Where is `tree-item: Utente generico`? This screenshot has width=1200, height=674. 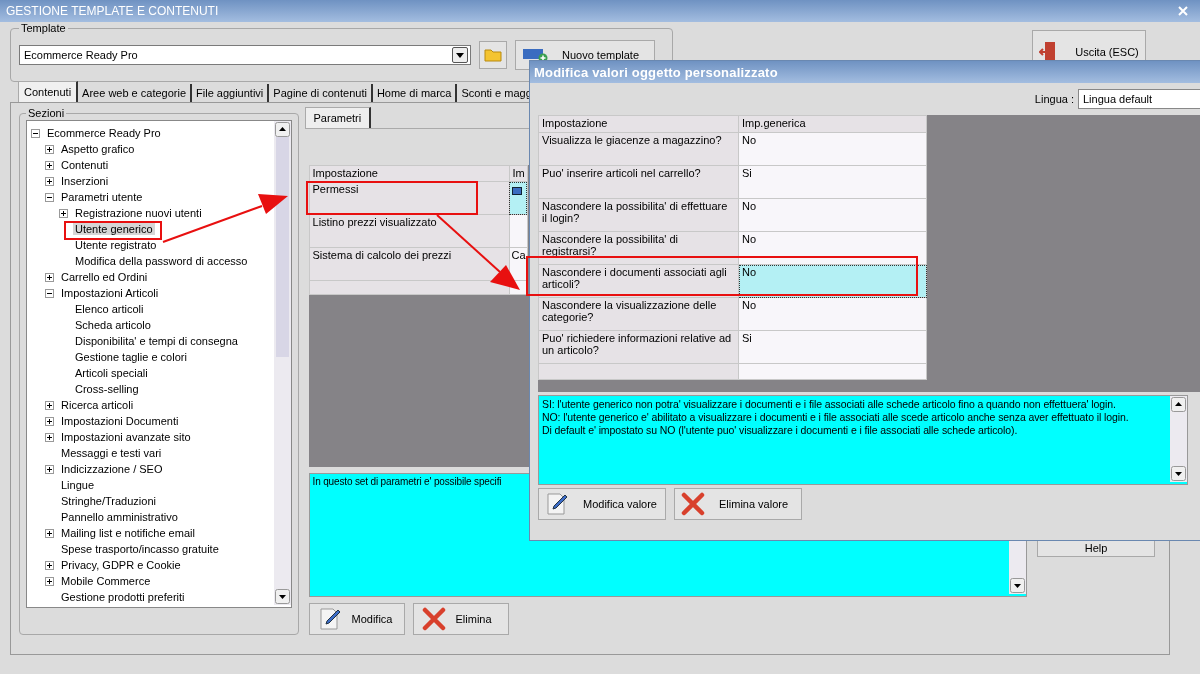
tree-item: Utente generico is located at coordinates (114, 229).